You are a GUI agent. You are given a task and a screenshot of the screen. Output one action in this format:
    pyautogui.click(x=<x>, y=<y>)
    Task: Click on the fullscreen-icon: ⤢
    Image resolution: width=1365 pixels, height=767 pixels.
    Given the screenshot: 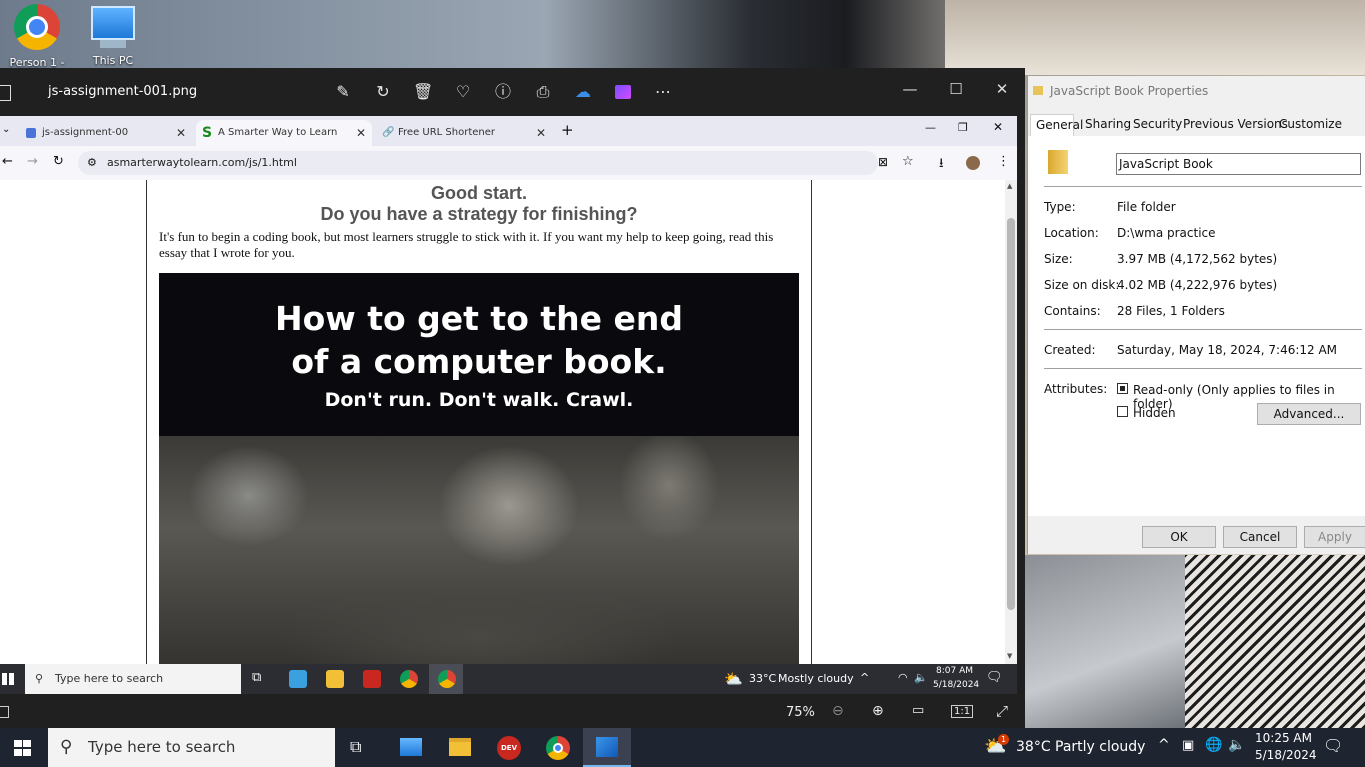 What is the action you would take?
    pyautogui.click(x=1002, y=711)
    